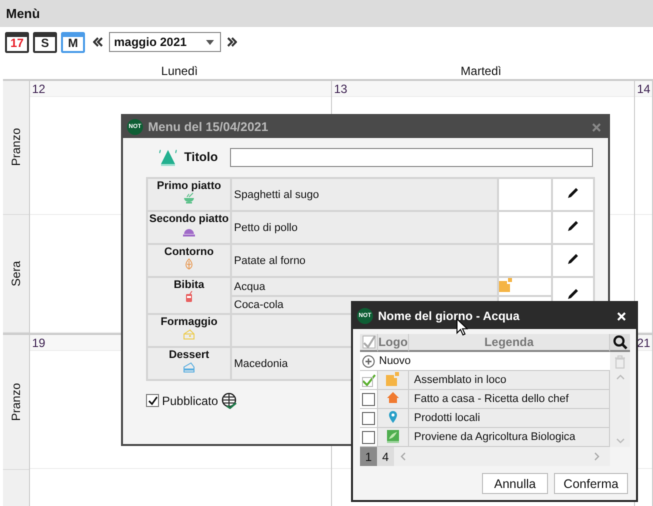 The height and width of the screenshot is (506, 653). I want to click on dish-name: Coca-cola, so click(259, 305).